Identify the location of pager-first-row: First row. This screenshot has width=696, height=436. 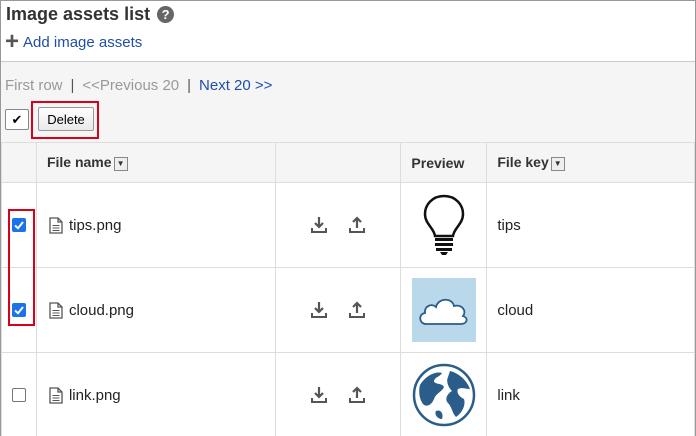
(34, 85).